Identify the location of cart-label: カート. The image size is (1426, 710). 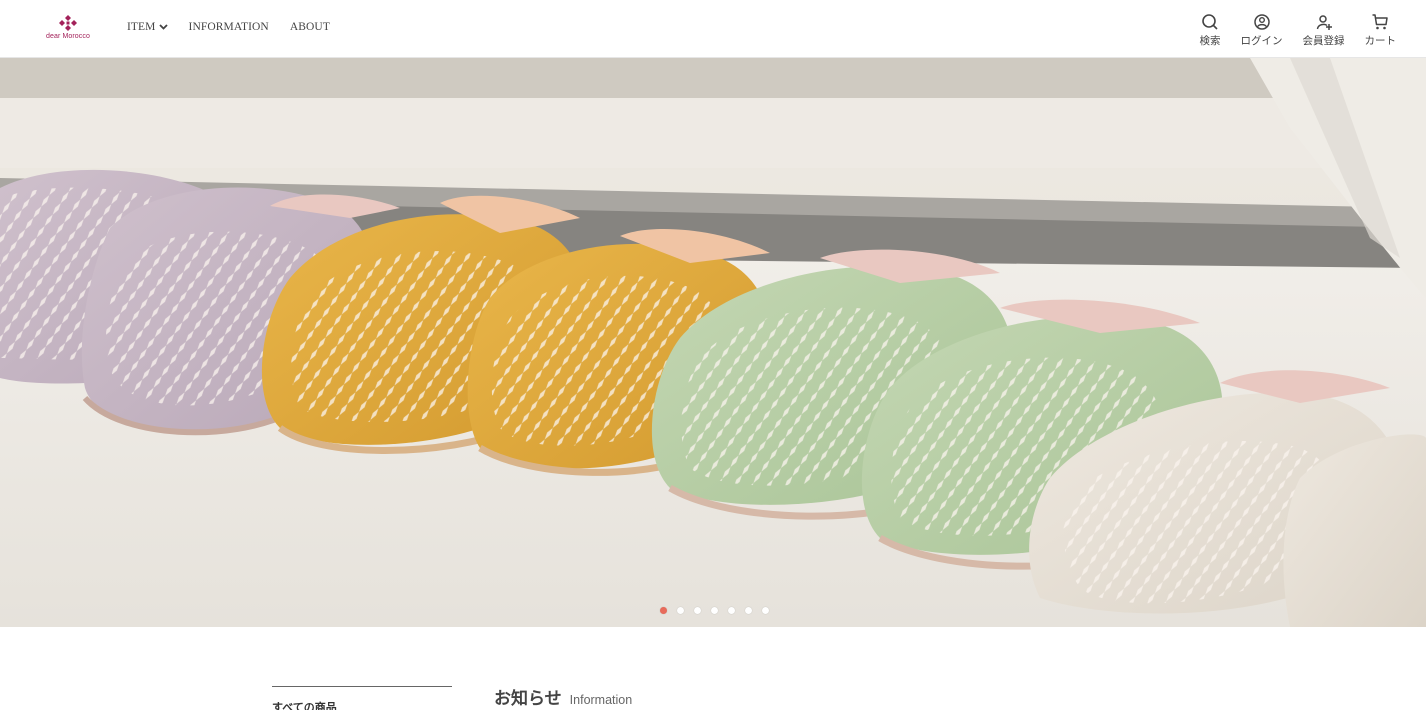
(1380, 41).